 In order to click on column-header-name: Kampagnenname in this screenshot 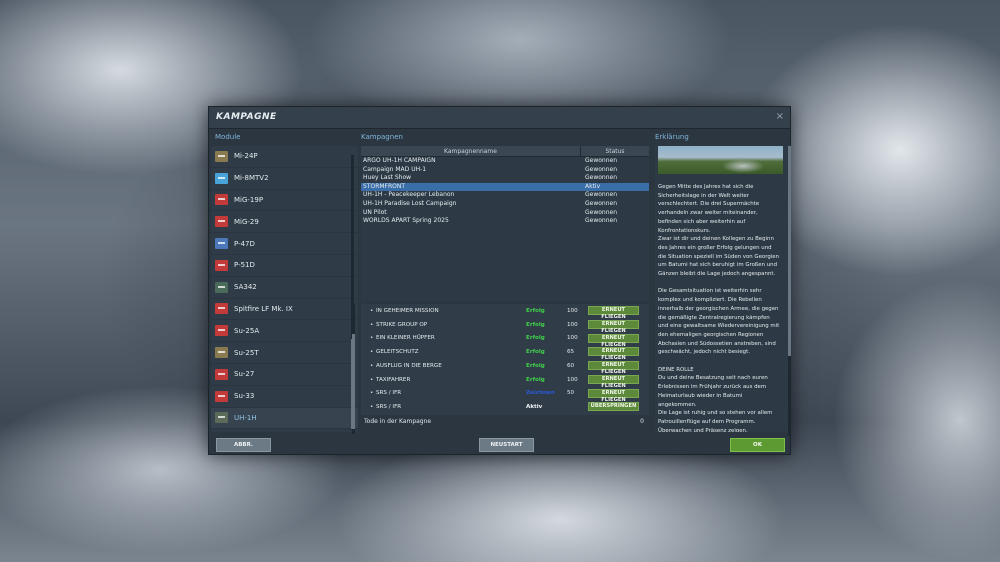, I will do `click(471, 151)`.